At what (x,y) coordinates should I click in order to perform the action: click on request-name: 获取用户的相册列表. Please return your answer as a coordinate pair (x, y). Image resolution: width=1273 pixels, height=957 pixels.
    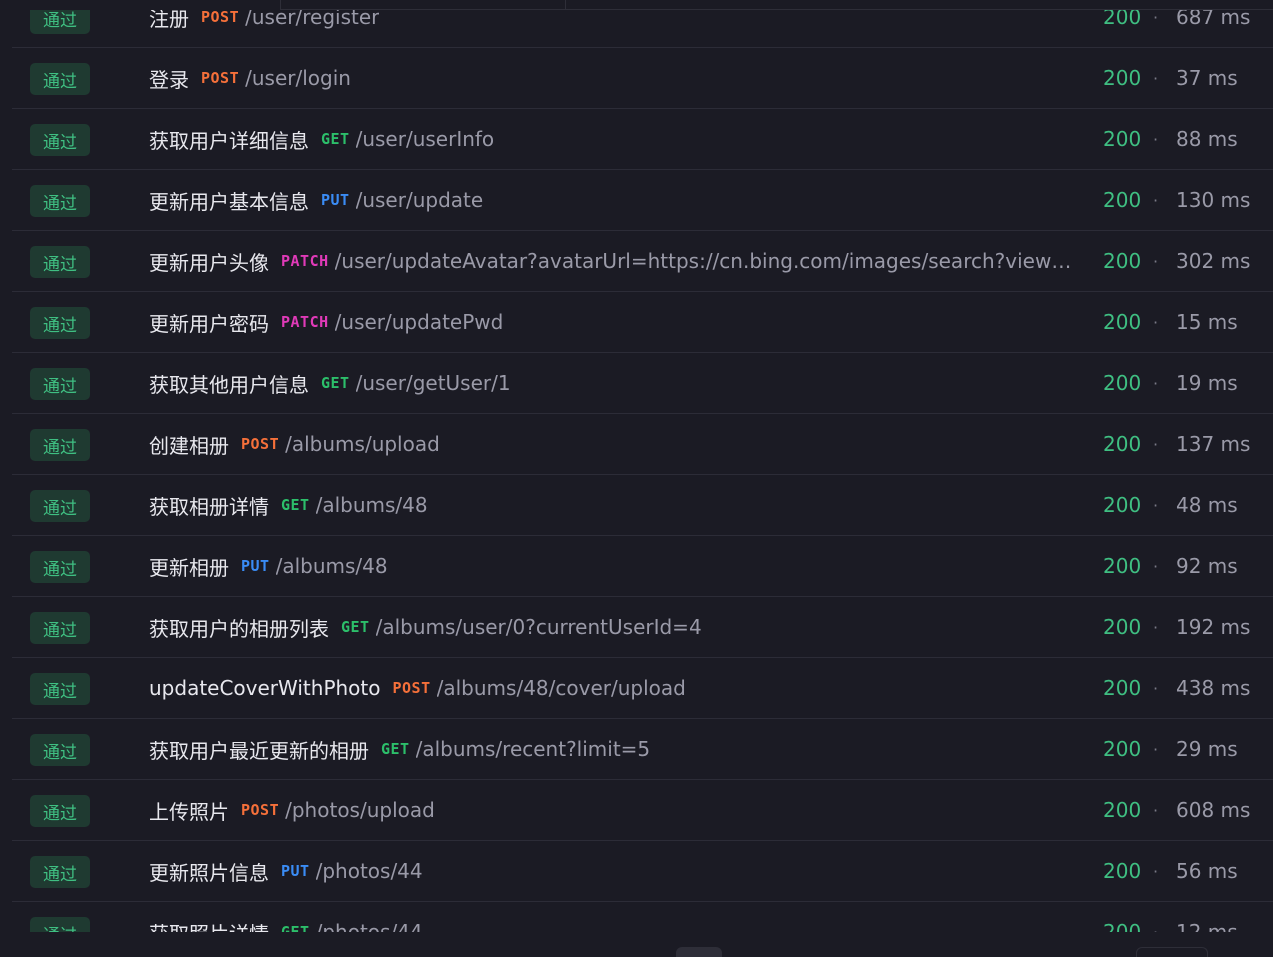
    Looking at the image, I should click on (239, 628).